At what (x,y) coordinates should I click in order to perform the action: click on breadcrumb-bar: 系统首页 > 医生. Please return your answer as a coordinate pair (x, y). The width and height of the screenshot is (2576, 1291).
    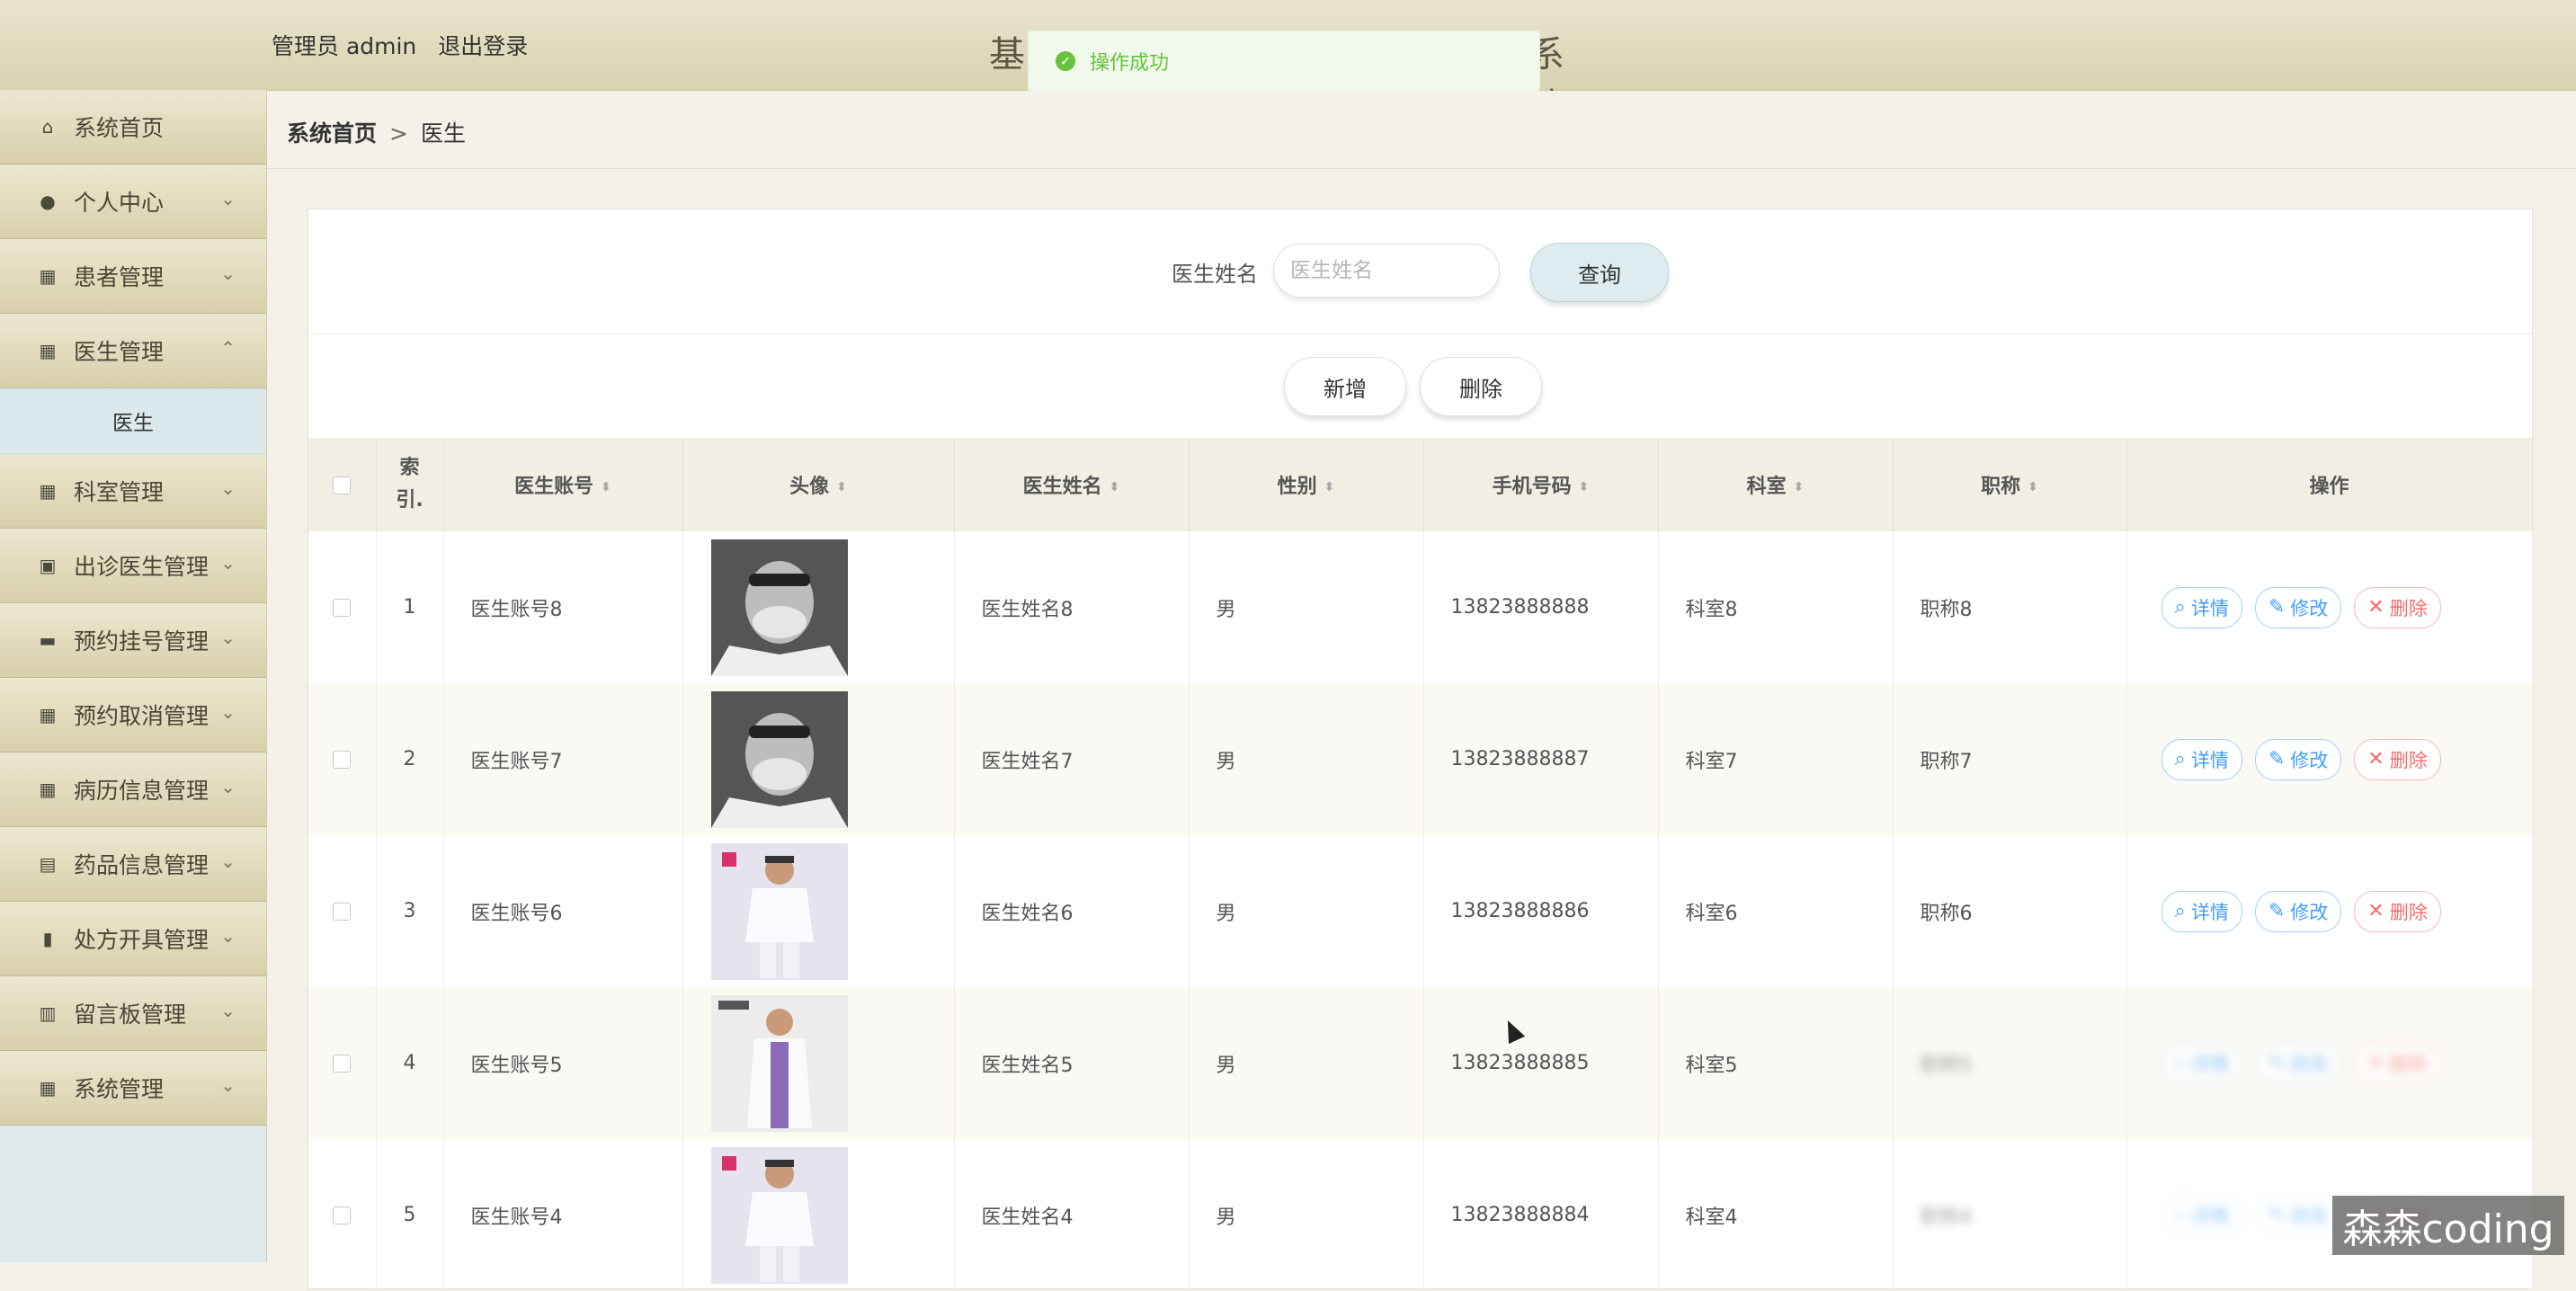
    Looking at the image, I should click on (1422, 130).